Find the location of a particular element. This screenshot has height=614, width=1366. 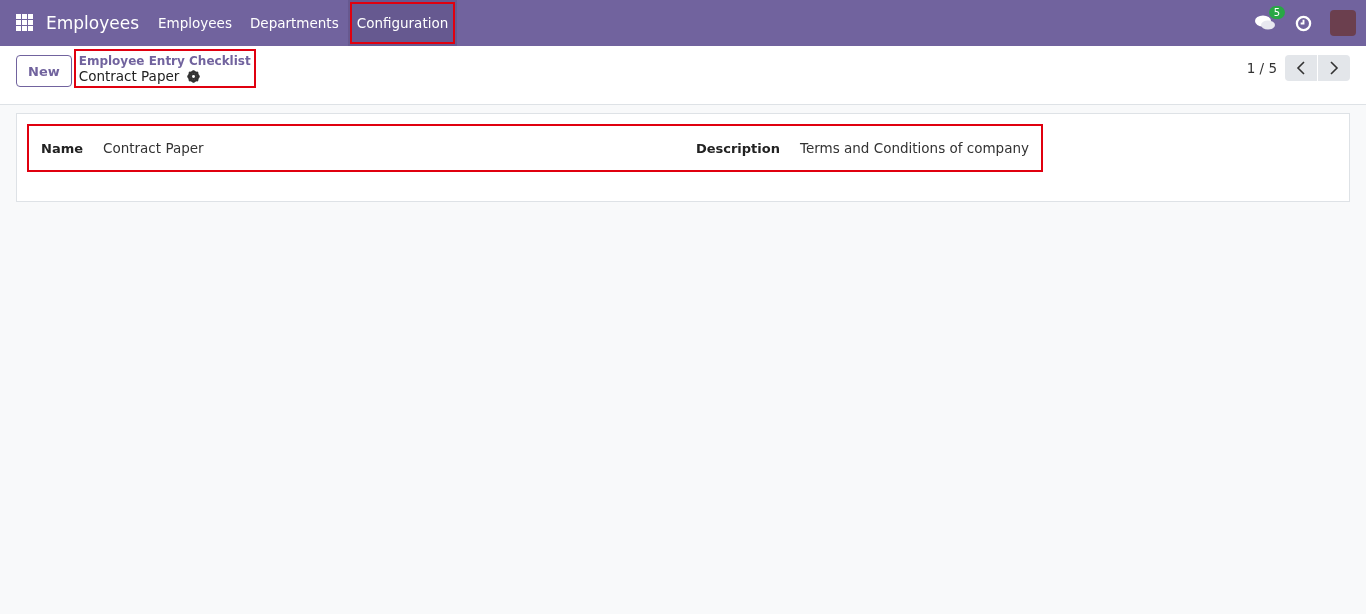

field-value: Terms and Conditions of company is located at coordinates (914, 148).